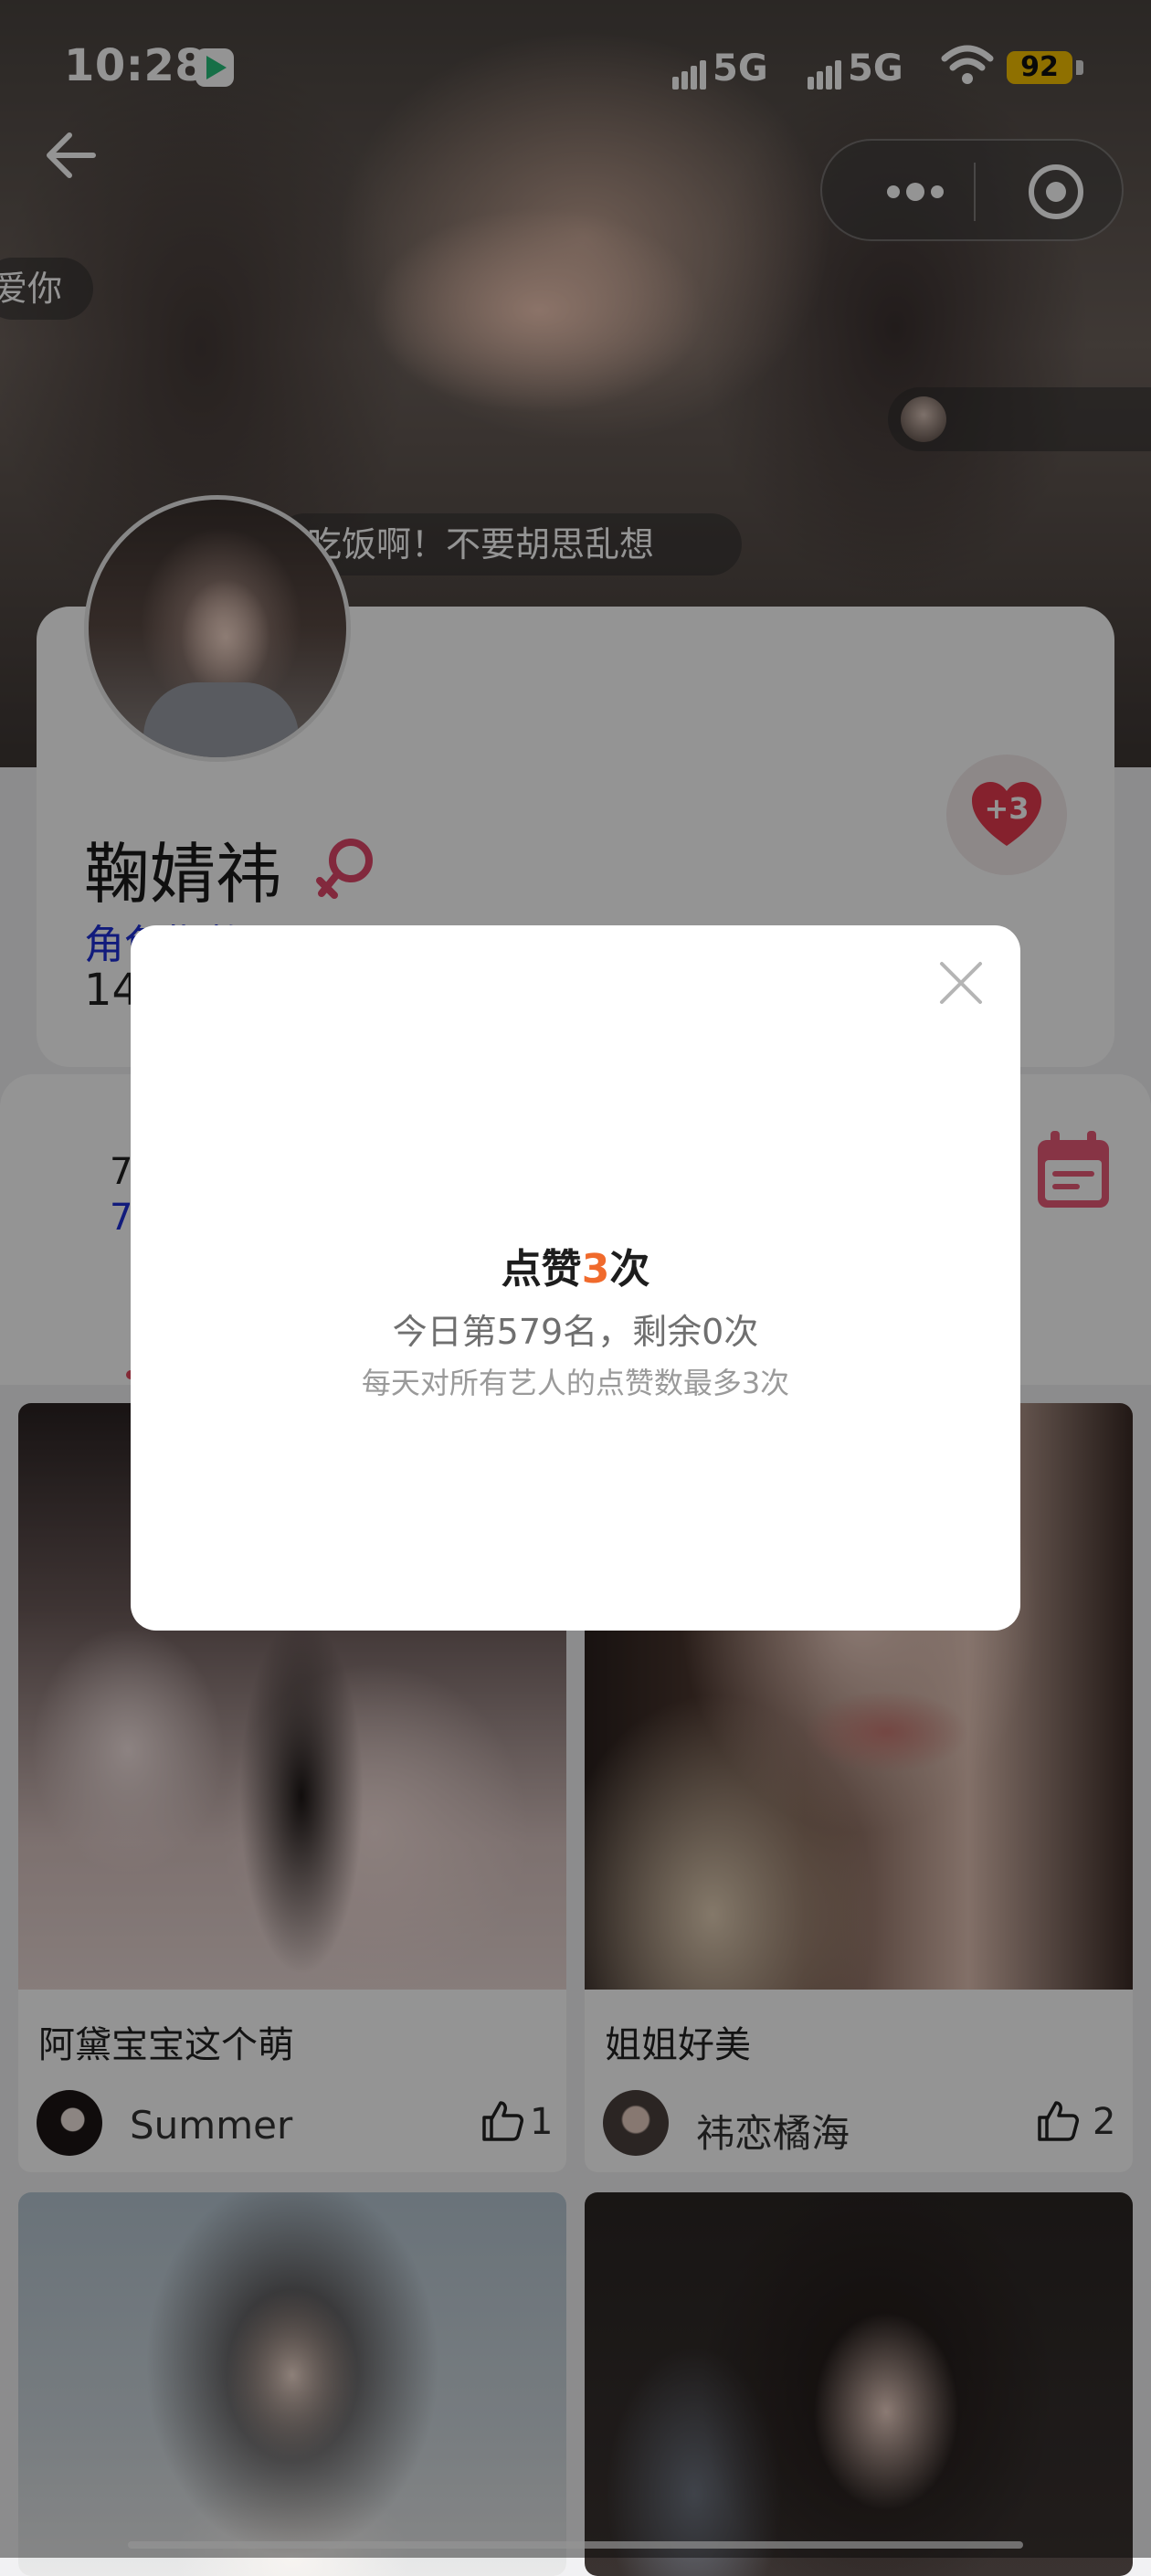 This screenshot has width=1151, height=2576. I want to click on dialog-title: 点赞3次, so click(575, 1265).